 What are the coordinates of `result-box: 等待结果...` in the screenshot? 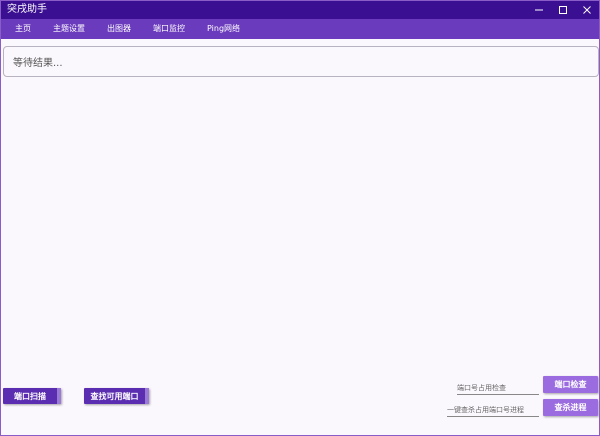 It's located at (301, 61).